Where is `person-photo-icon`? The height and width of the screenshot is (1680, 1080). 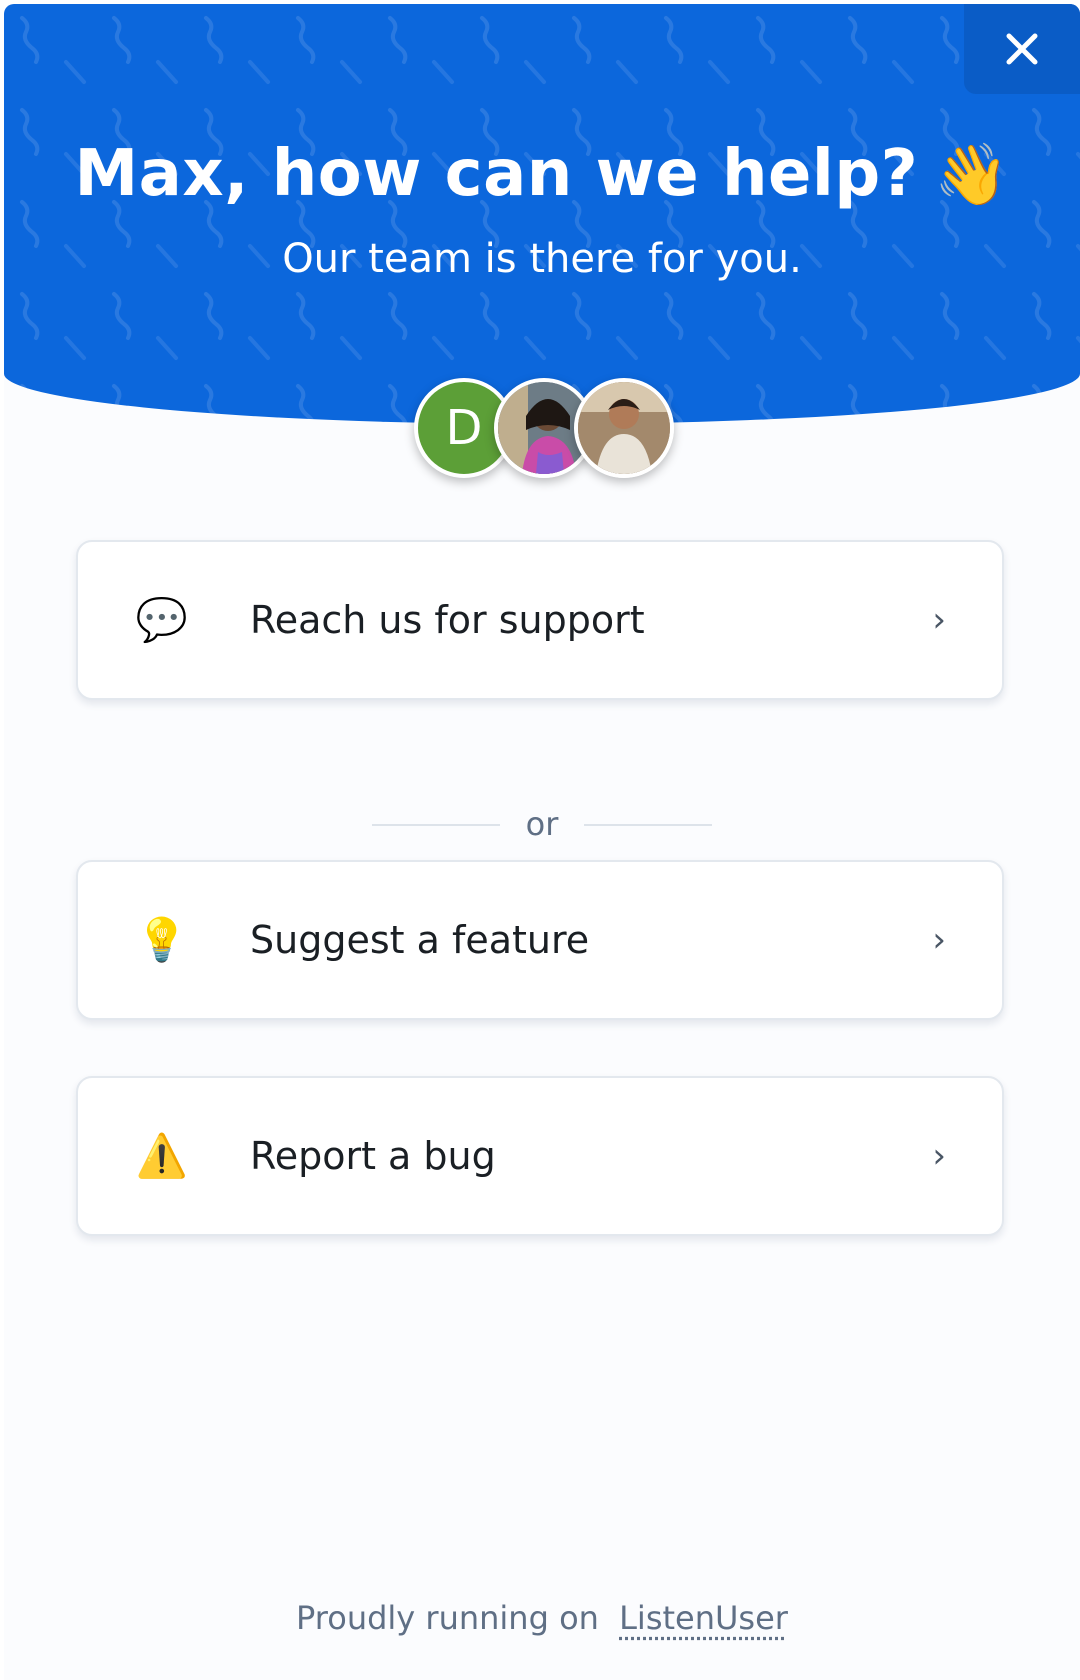 person-photo-icon is located at coordinates (624, 428).